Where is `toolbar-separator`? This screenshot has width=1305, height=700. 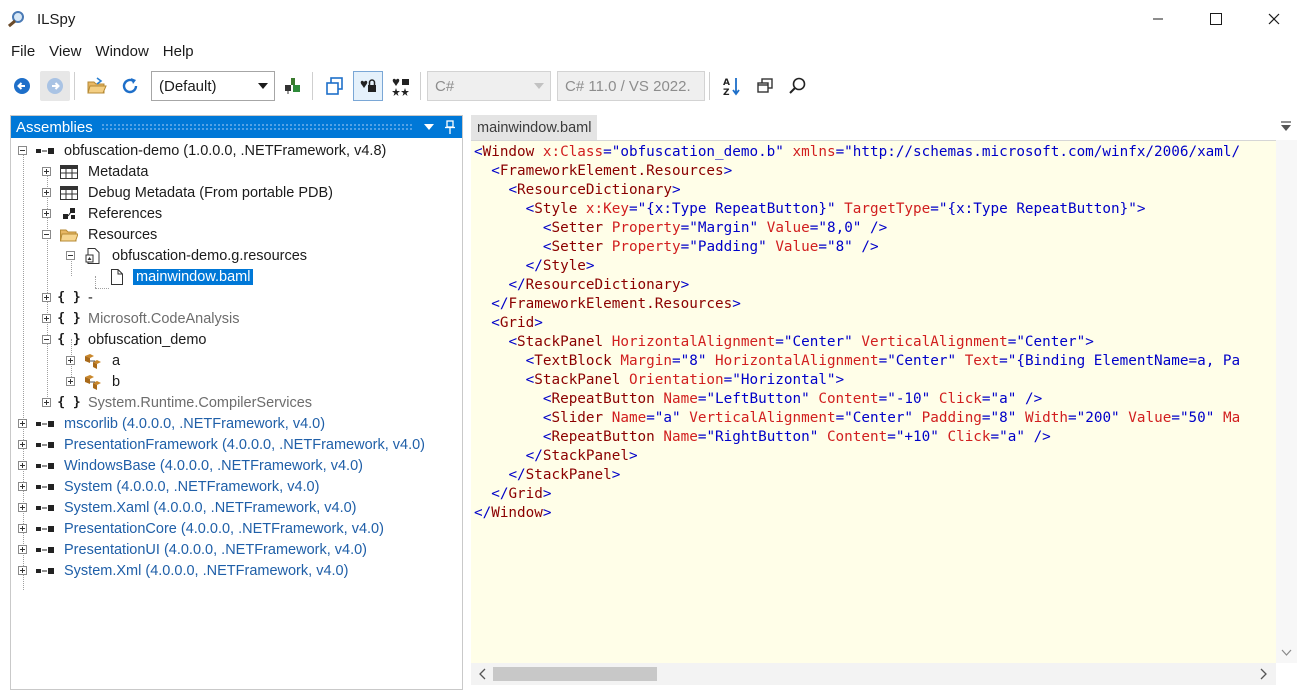
toolbar-separator is located at coordinates (709, 86).